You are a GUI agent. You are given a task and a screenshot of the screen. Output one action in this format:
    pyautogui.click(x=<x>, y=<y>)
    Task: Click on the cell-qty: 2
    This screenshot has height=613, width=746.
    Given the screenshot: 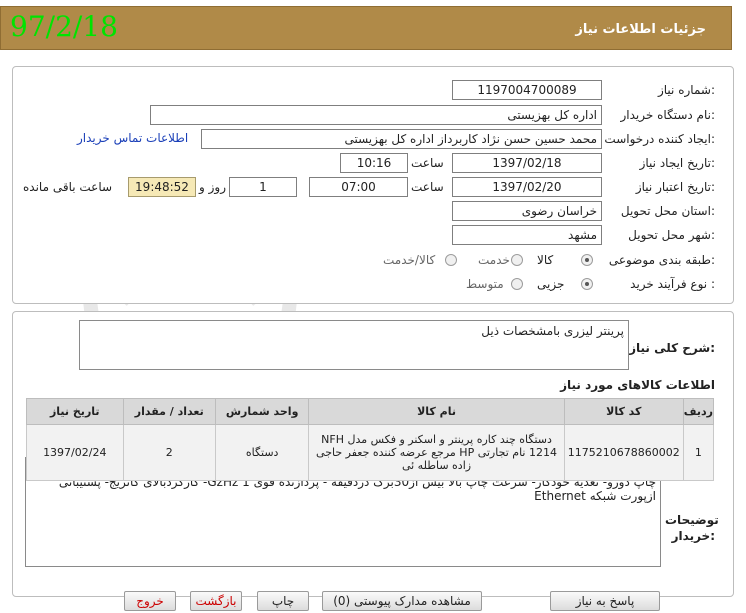 What is the action you would take?
    pyautogui.click(x=169, y=452)
    